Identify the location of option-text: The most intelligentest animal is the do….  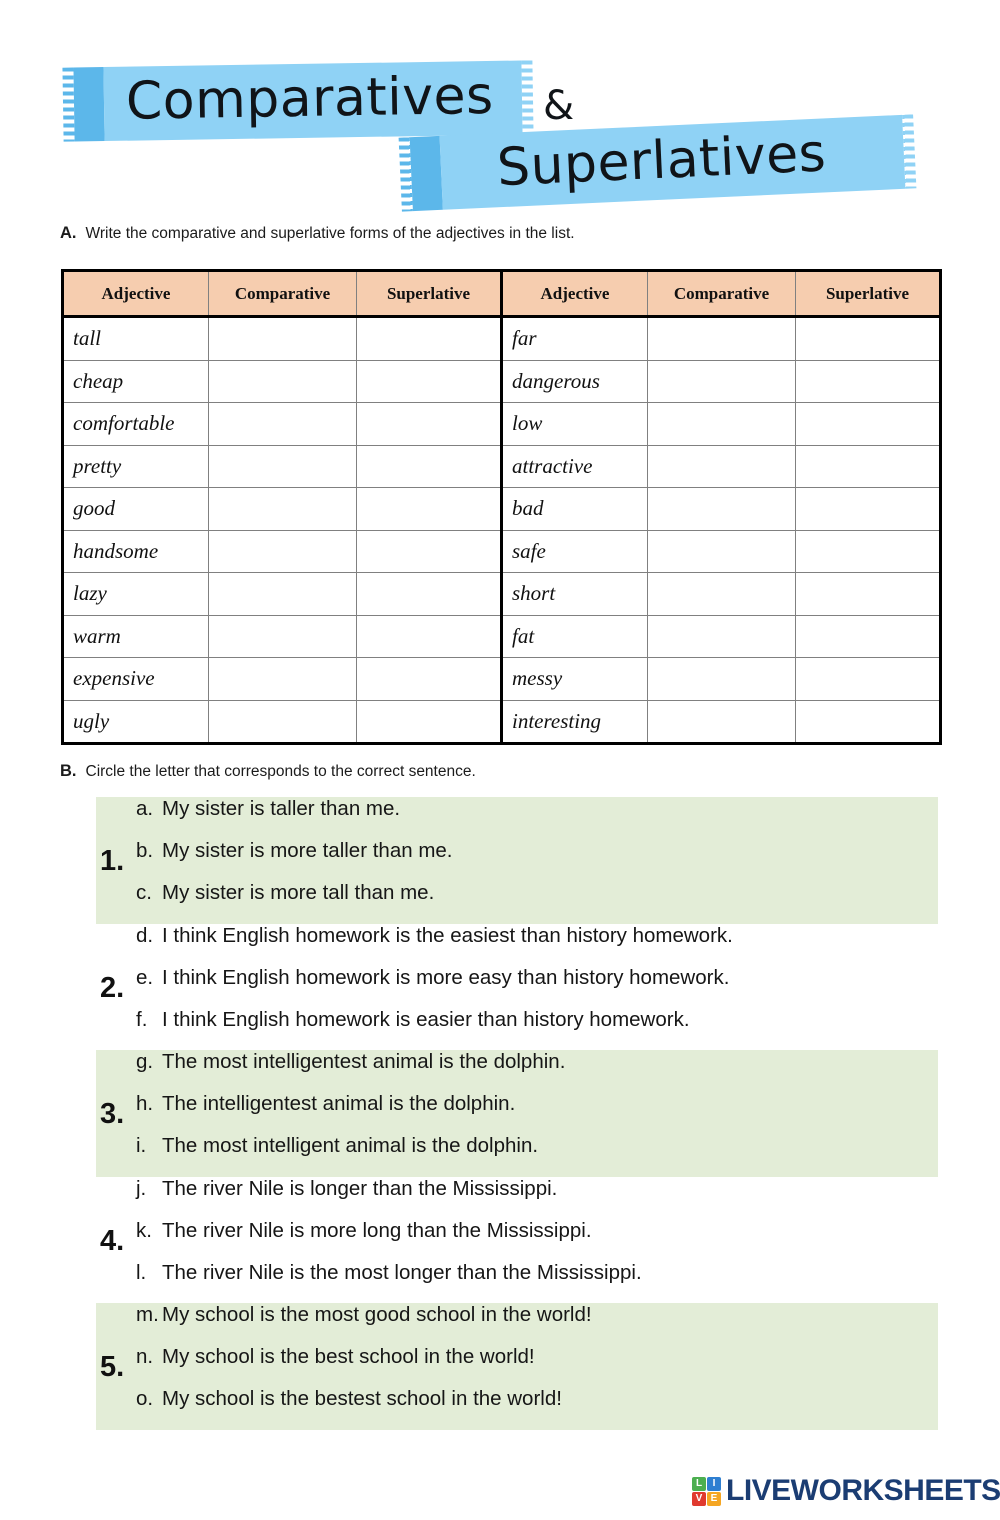
(364, 1061).